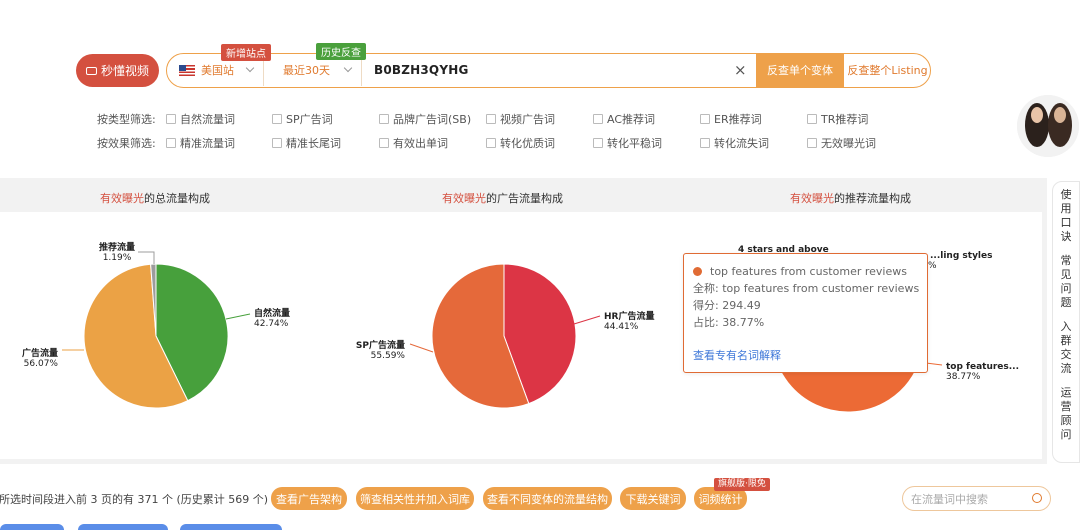  What do you see at coordinates (415, 498) in the screenshot?
I see `screen-relevance-button: 筛查相关性并加入词库` at bounding box center [415, 498].